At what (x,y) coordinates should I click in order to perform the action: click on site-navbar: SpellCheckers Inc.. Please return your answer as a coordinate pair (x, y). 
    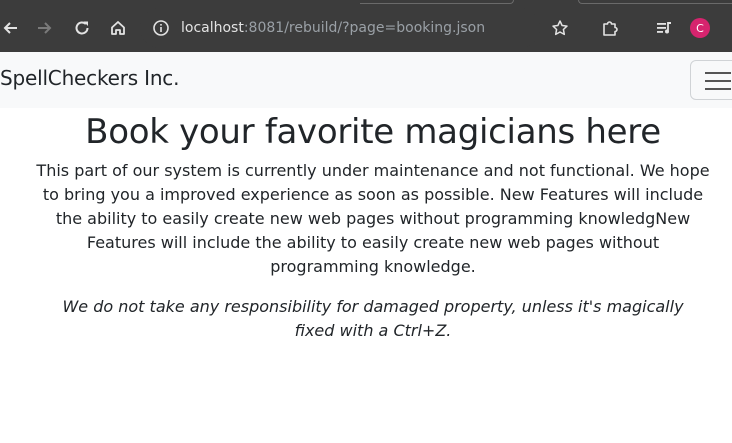
    Looking at the image, I should click on (366, 80).